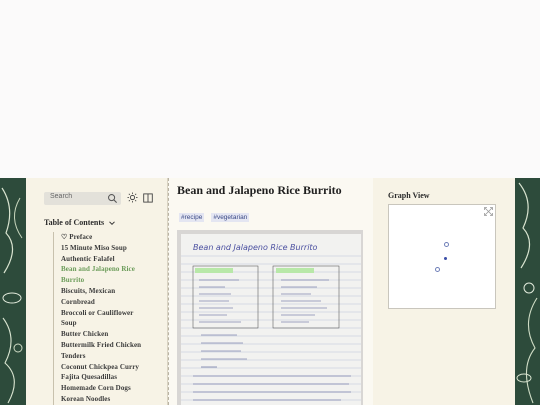 This screenshot has width=540, height=405. Describe the element at coordinates (148, 198) in the screenshot. I see `book-icon` at that location.